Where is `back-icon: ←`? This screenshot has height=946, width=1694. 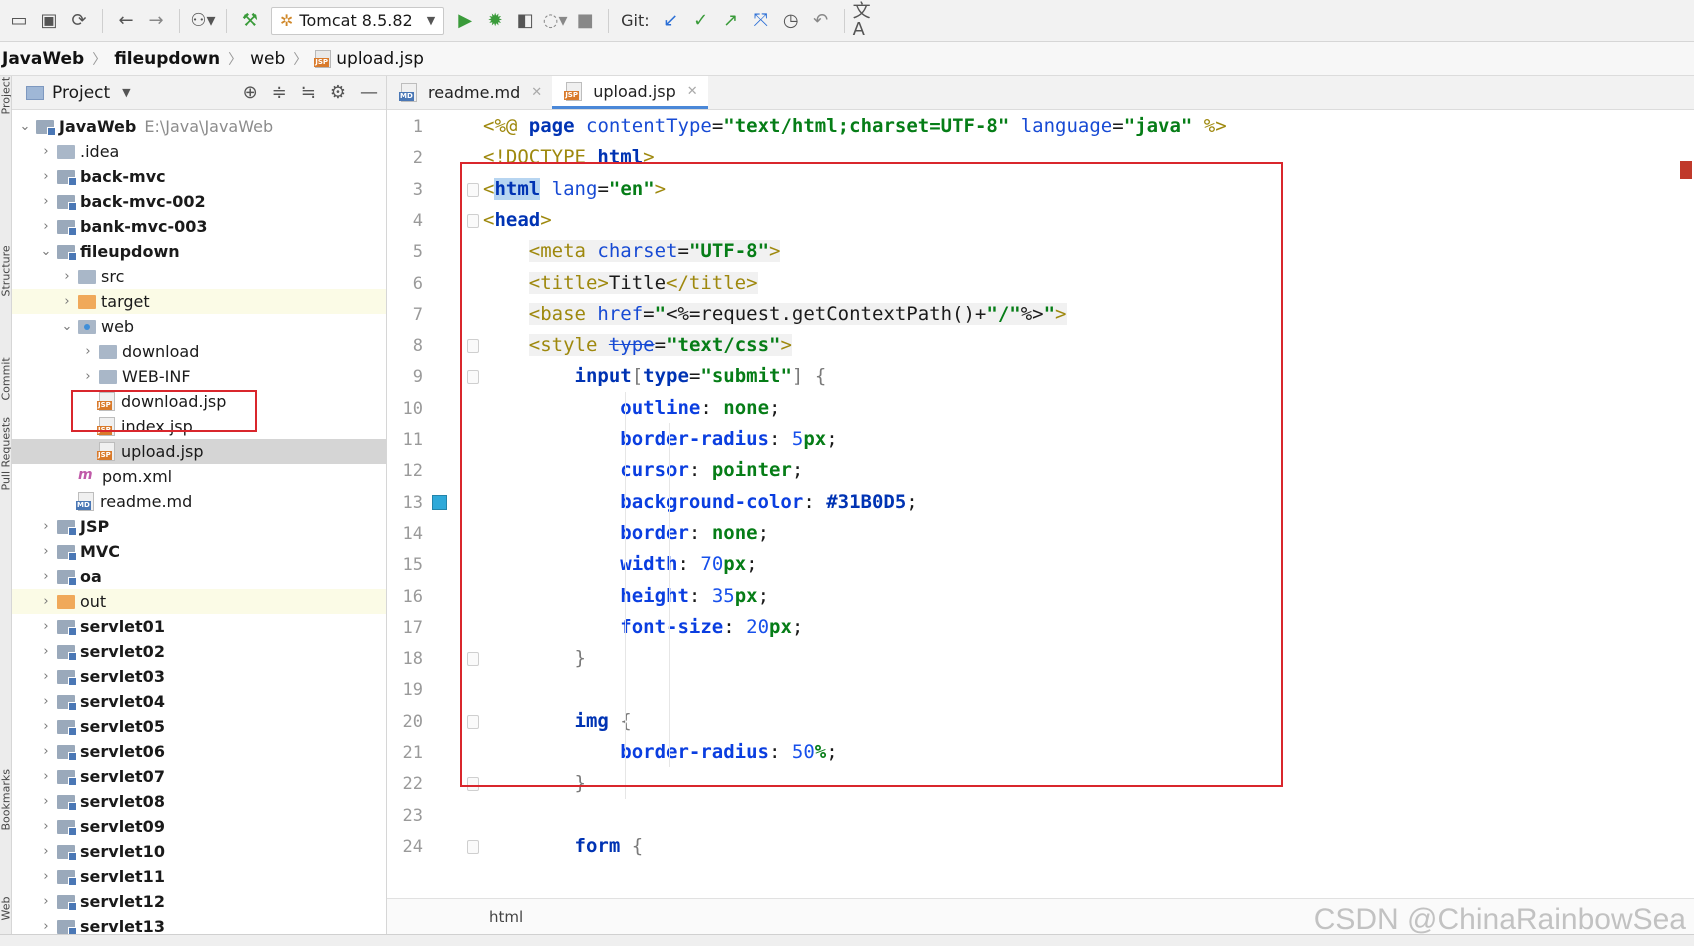 back-icon: ← is located at coordinates (126, 21).